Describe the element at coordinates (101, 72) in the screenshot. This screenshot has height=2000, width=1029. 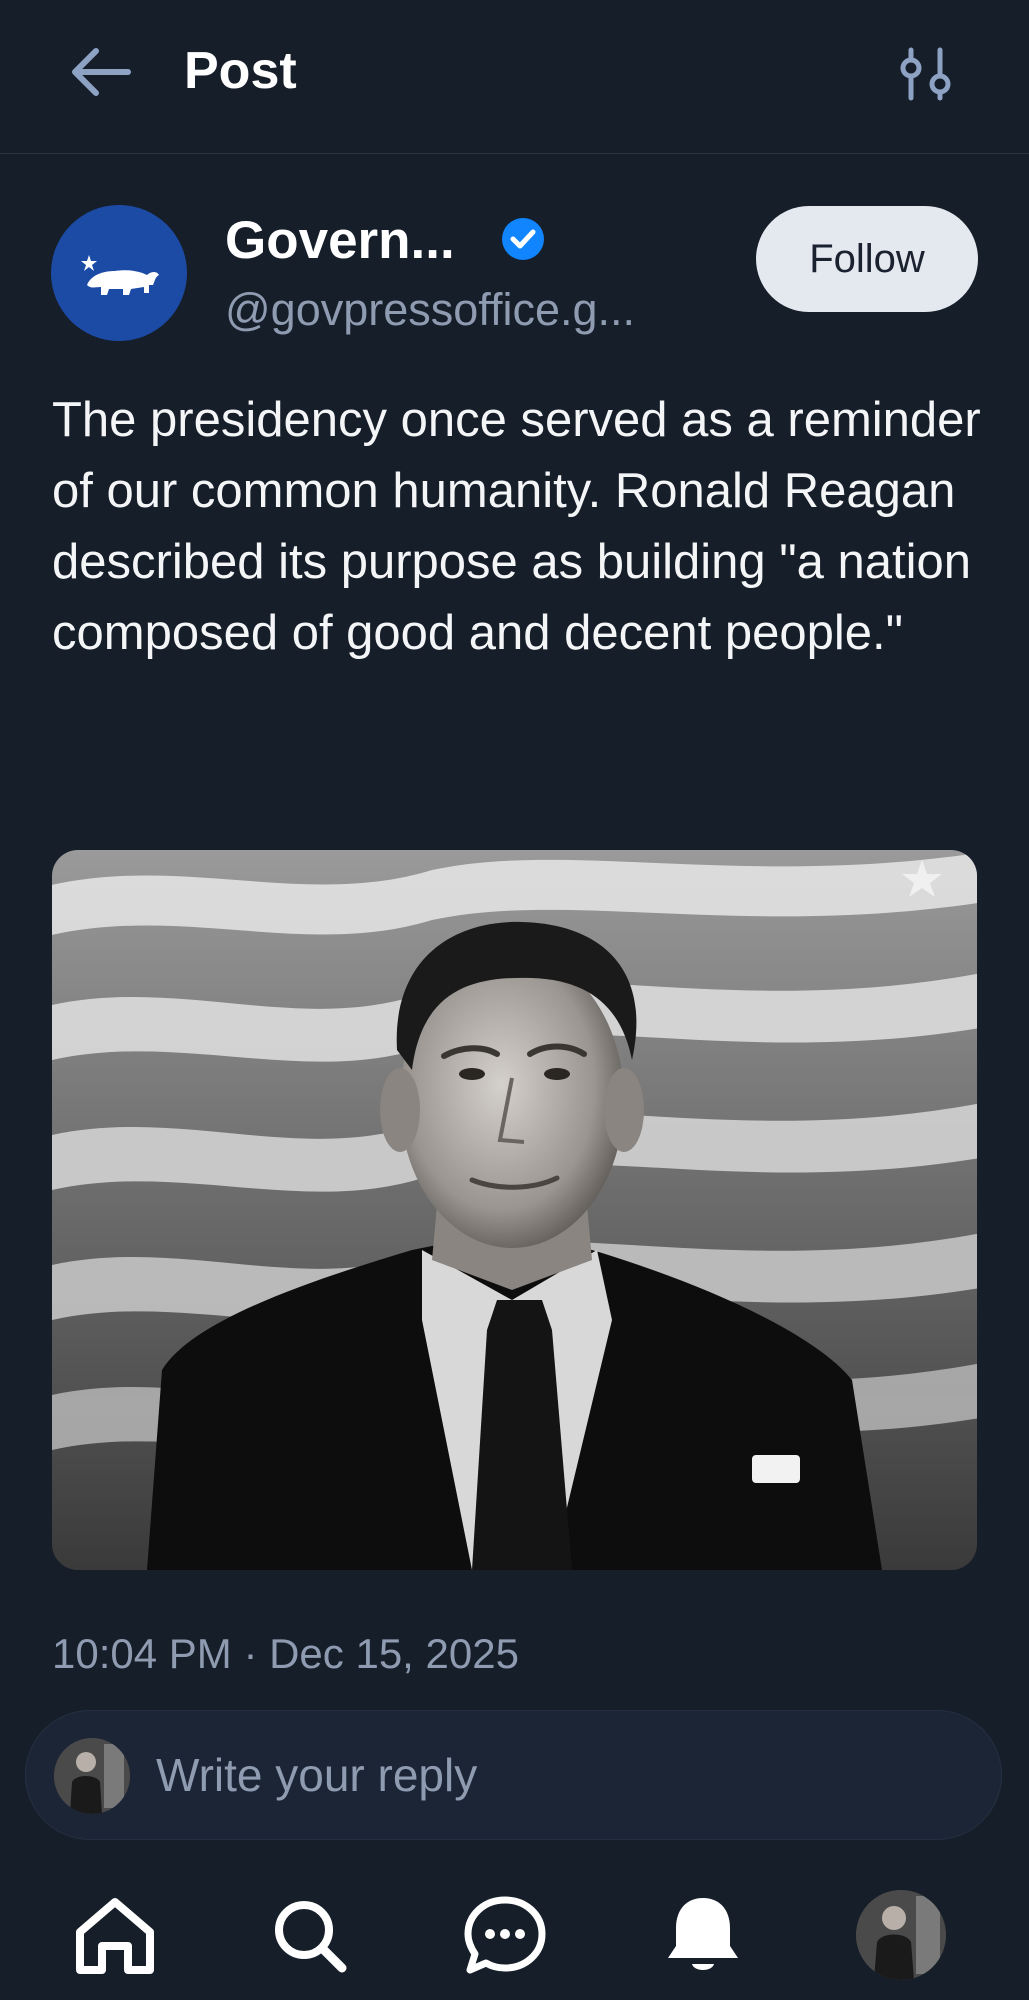
I see `arrow-left-icon` at that location.